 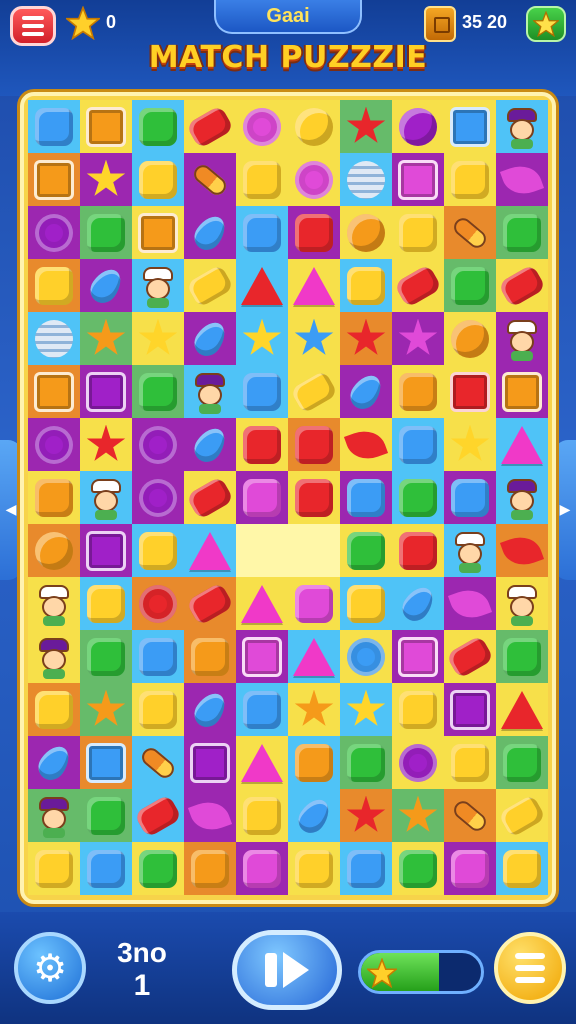 What do you see at coordinates (546, 24) in the screenshot?
I see `star-bonus-button` at bounding box center [546, 24].